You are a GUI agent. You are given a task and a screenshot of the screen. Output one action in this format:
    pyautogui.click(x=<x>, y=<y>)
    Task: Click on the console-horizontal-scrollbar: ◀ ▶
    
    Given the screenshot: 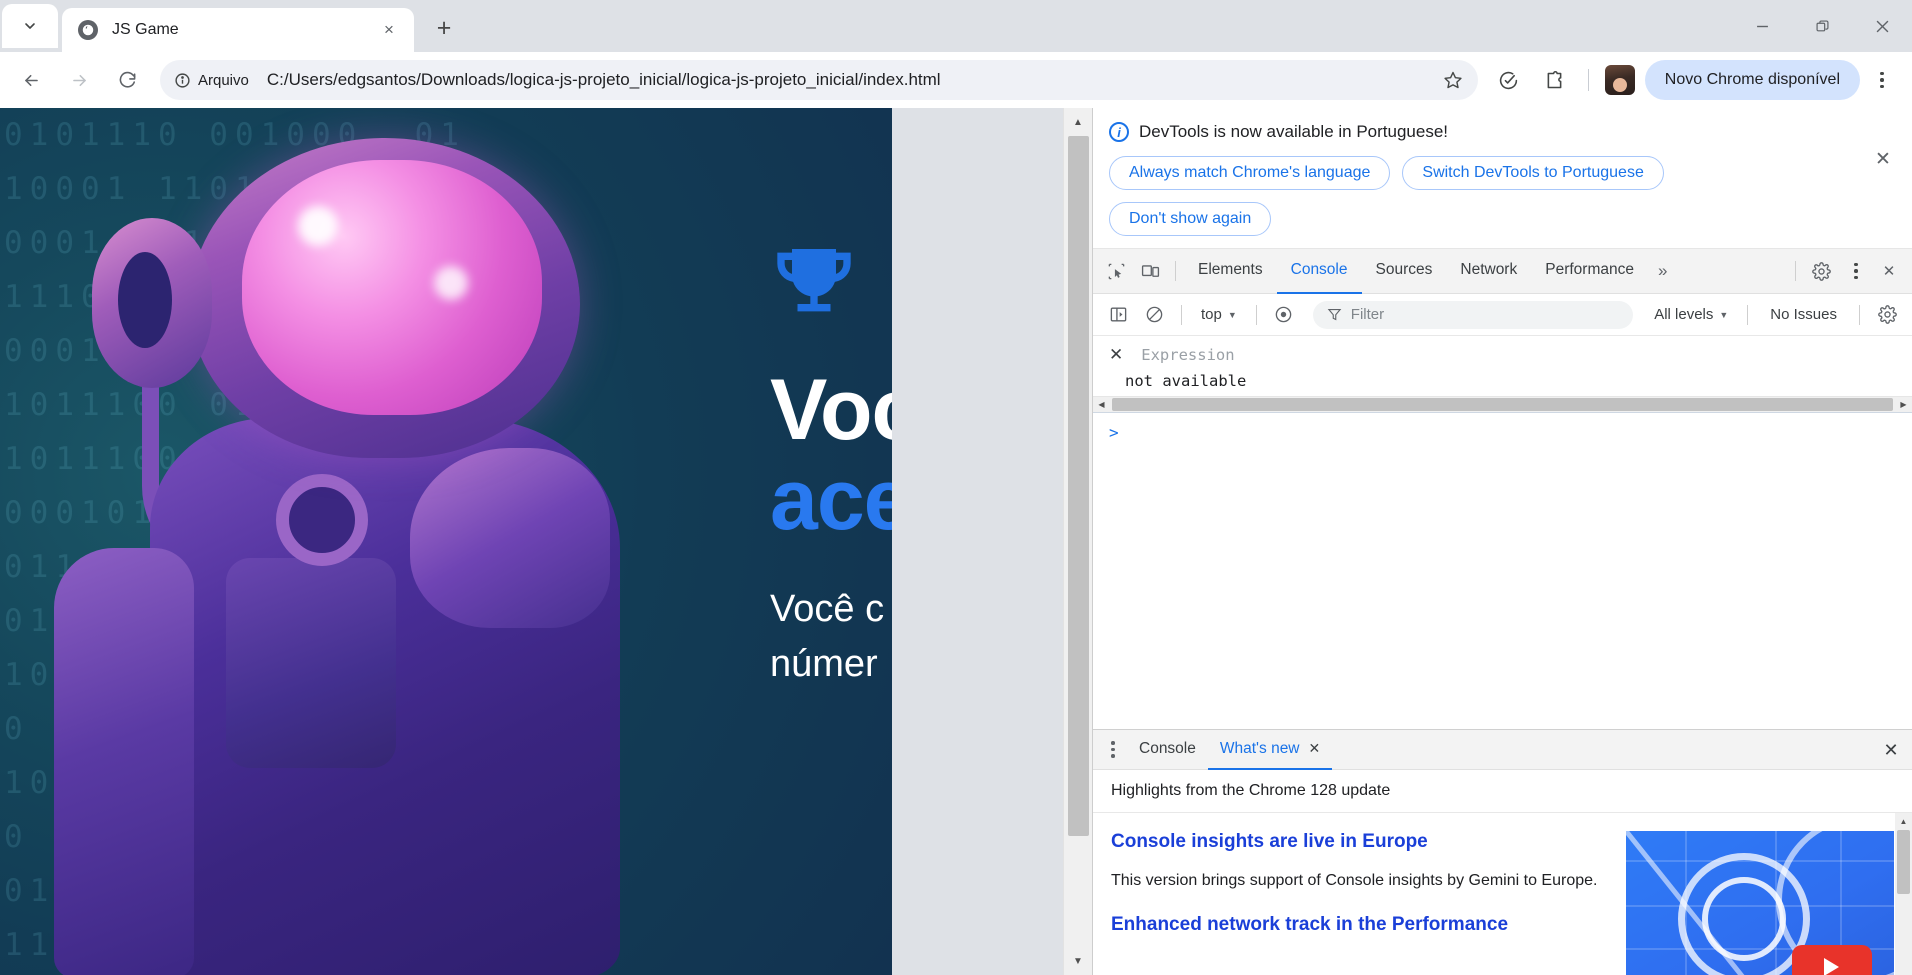 What is the action you would take?
    pyautogui.click(x=1502, y=404)
    